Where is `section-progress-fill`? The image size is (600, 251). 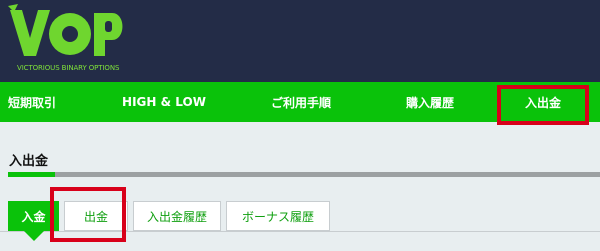
section-progress-fill is located at coordinates (32, 174).